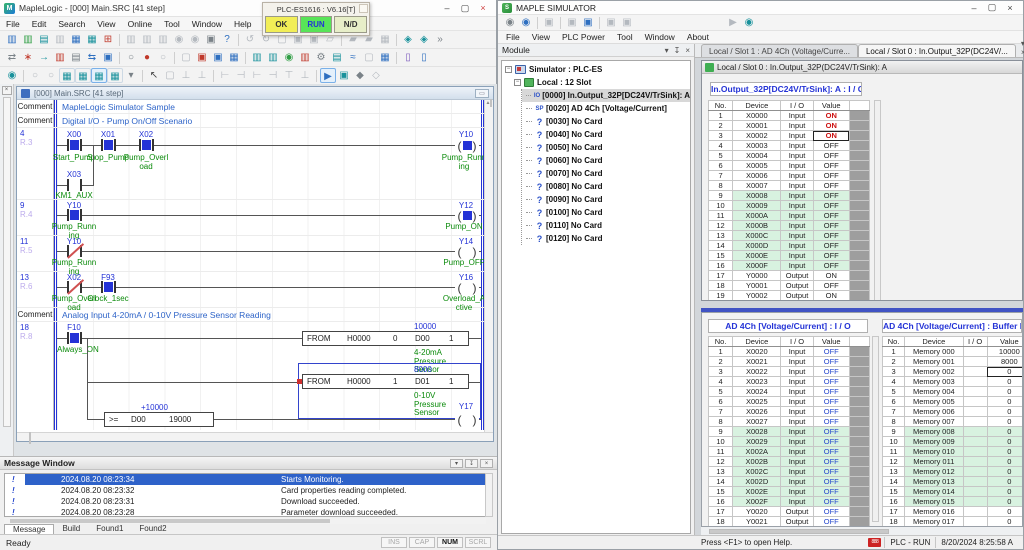 This screenshot has height=550, width=1024. I want to click on io-table-row: 13 X000C Input OFF, so click(789, 235).